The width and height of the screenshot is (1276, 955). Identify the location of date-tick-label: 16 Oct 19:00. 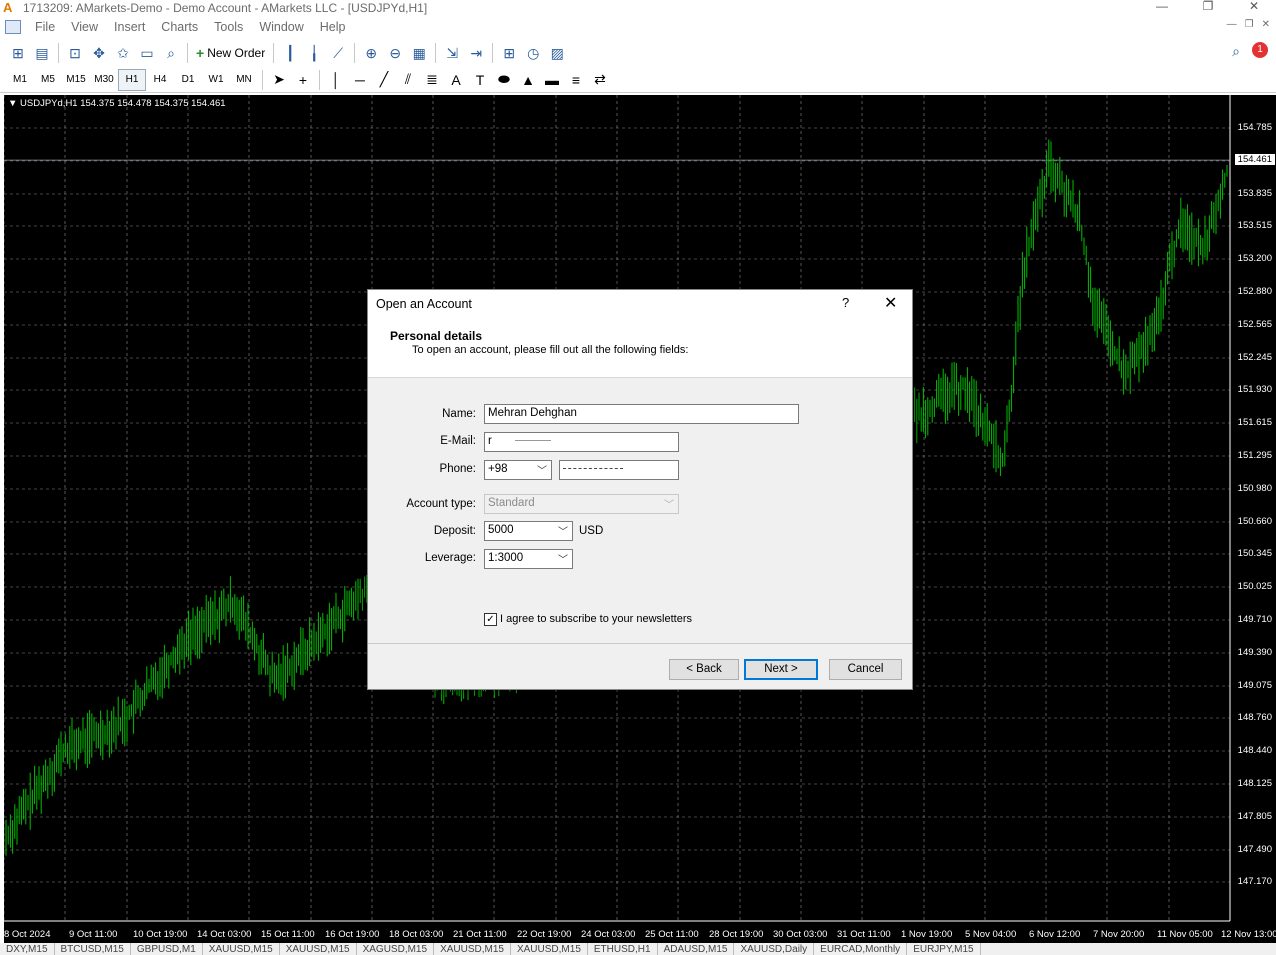
(352, 934).